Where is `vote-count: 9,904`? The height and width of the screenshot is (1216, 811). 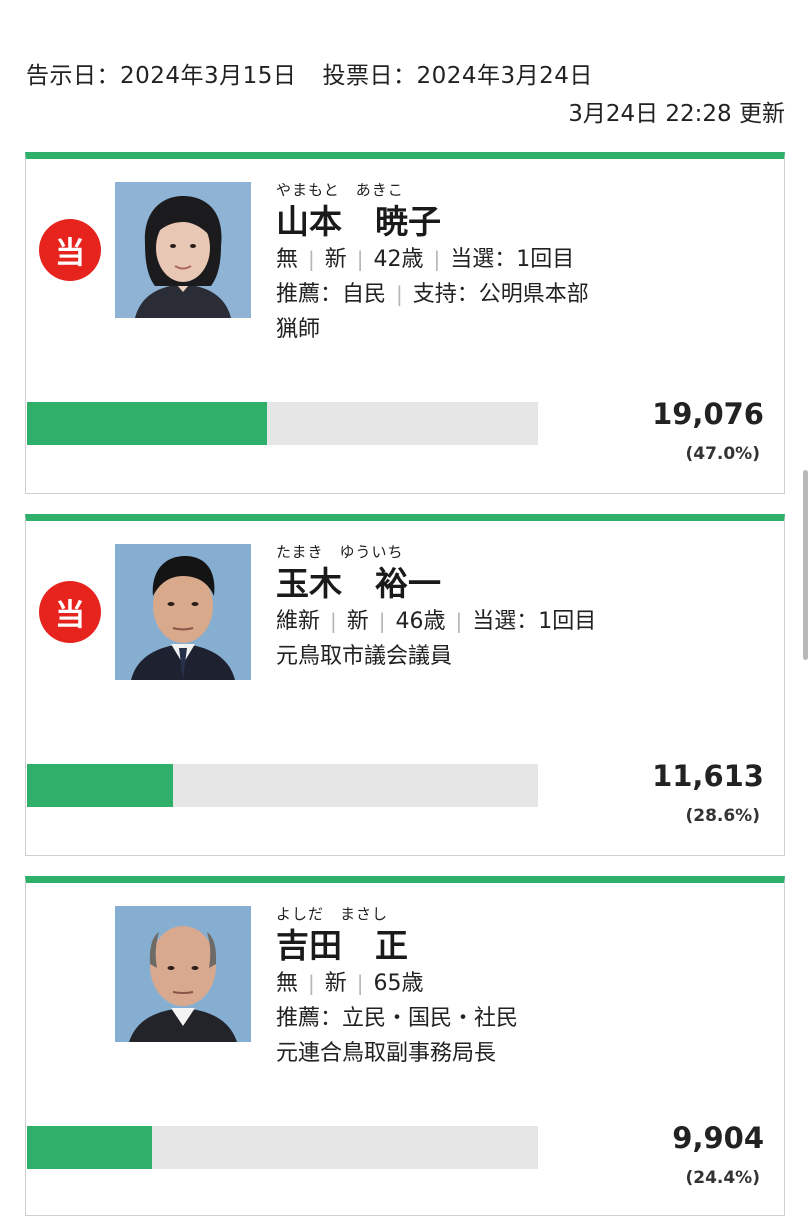 vote-count: 9,904 is located at coordinates (718, 1138).